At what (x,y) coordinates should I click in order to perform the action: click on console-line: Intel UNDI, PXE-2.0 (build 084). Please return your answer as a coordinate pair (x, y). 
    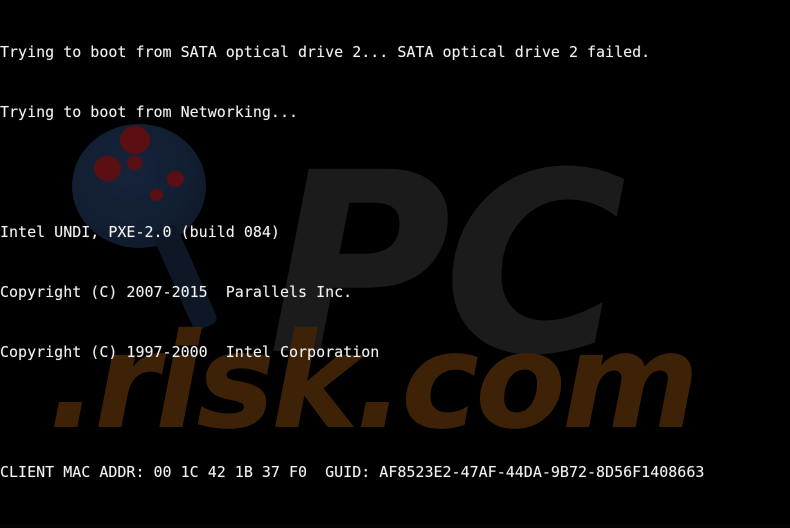
    Looking at the image, I should click on (140, 232).